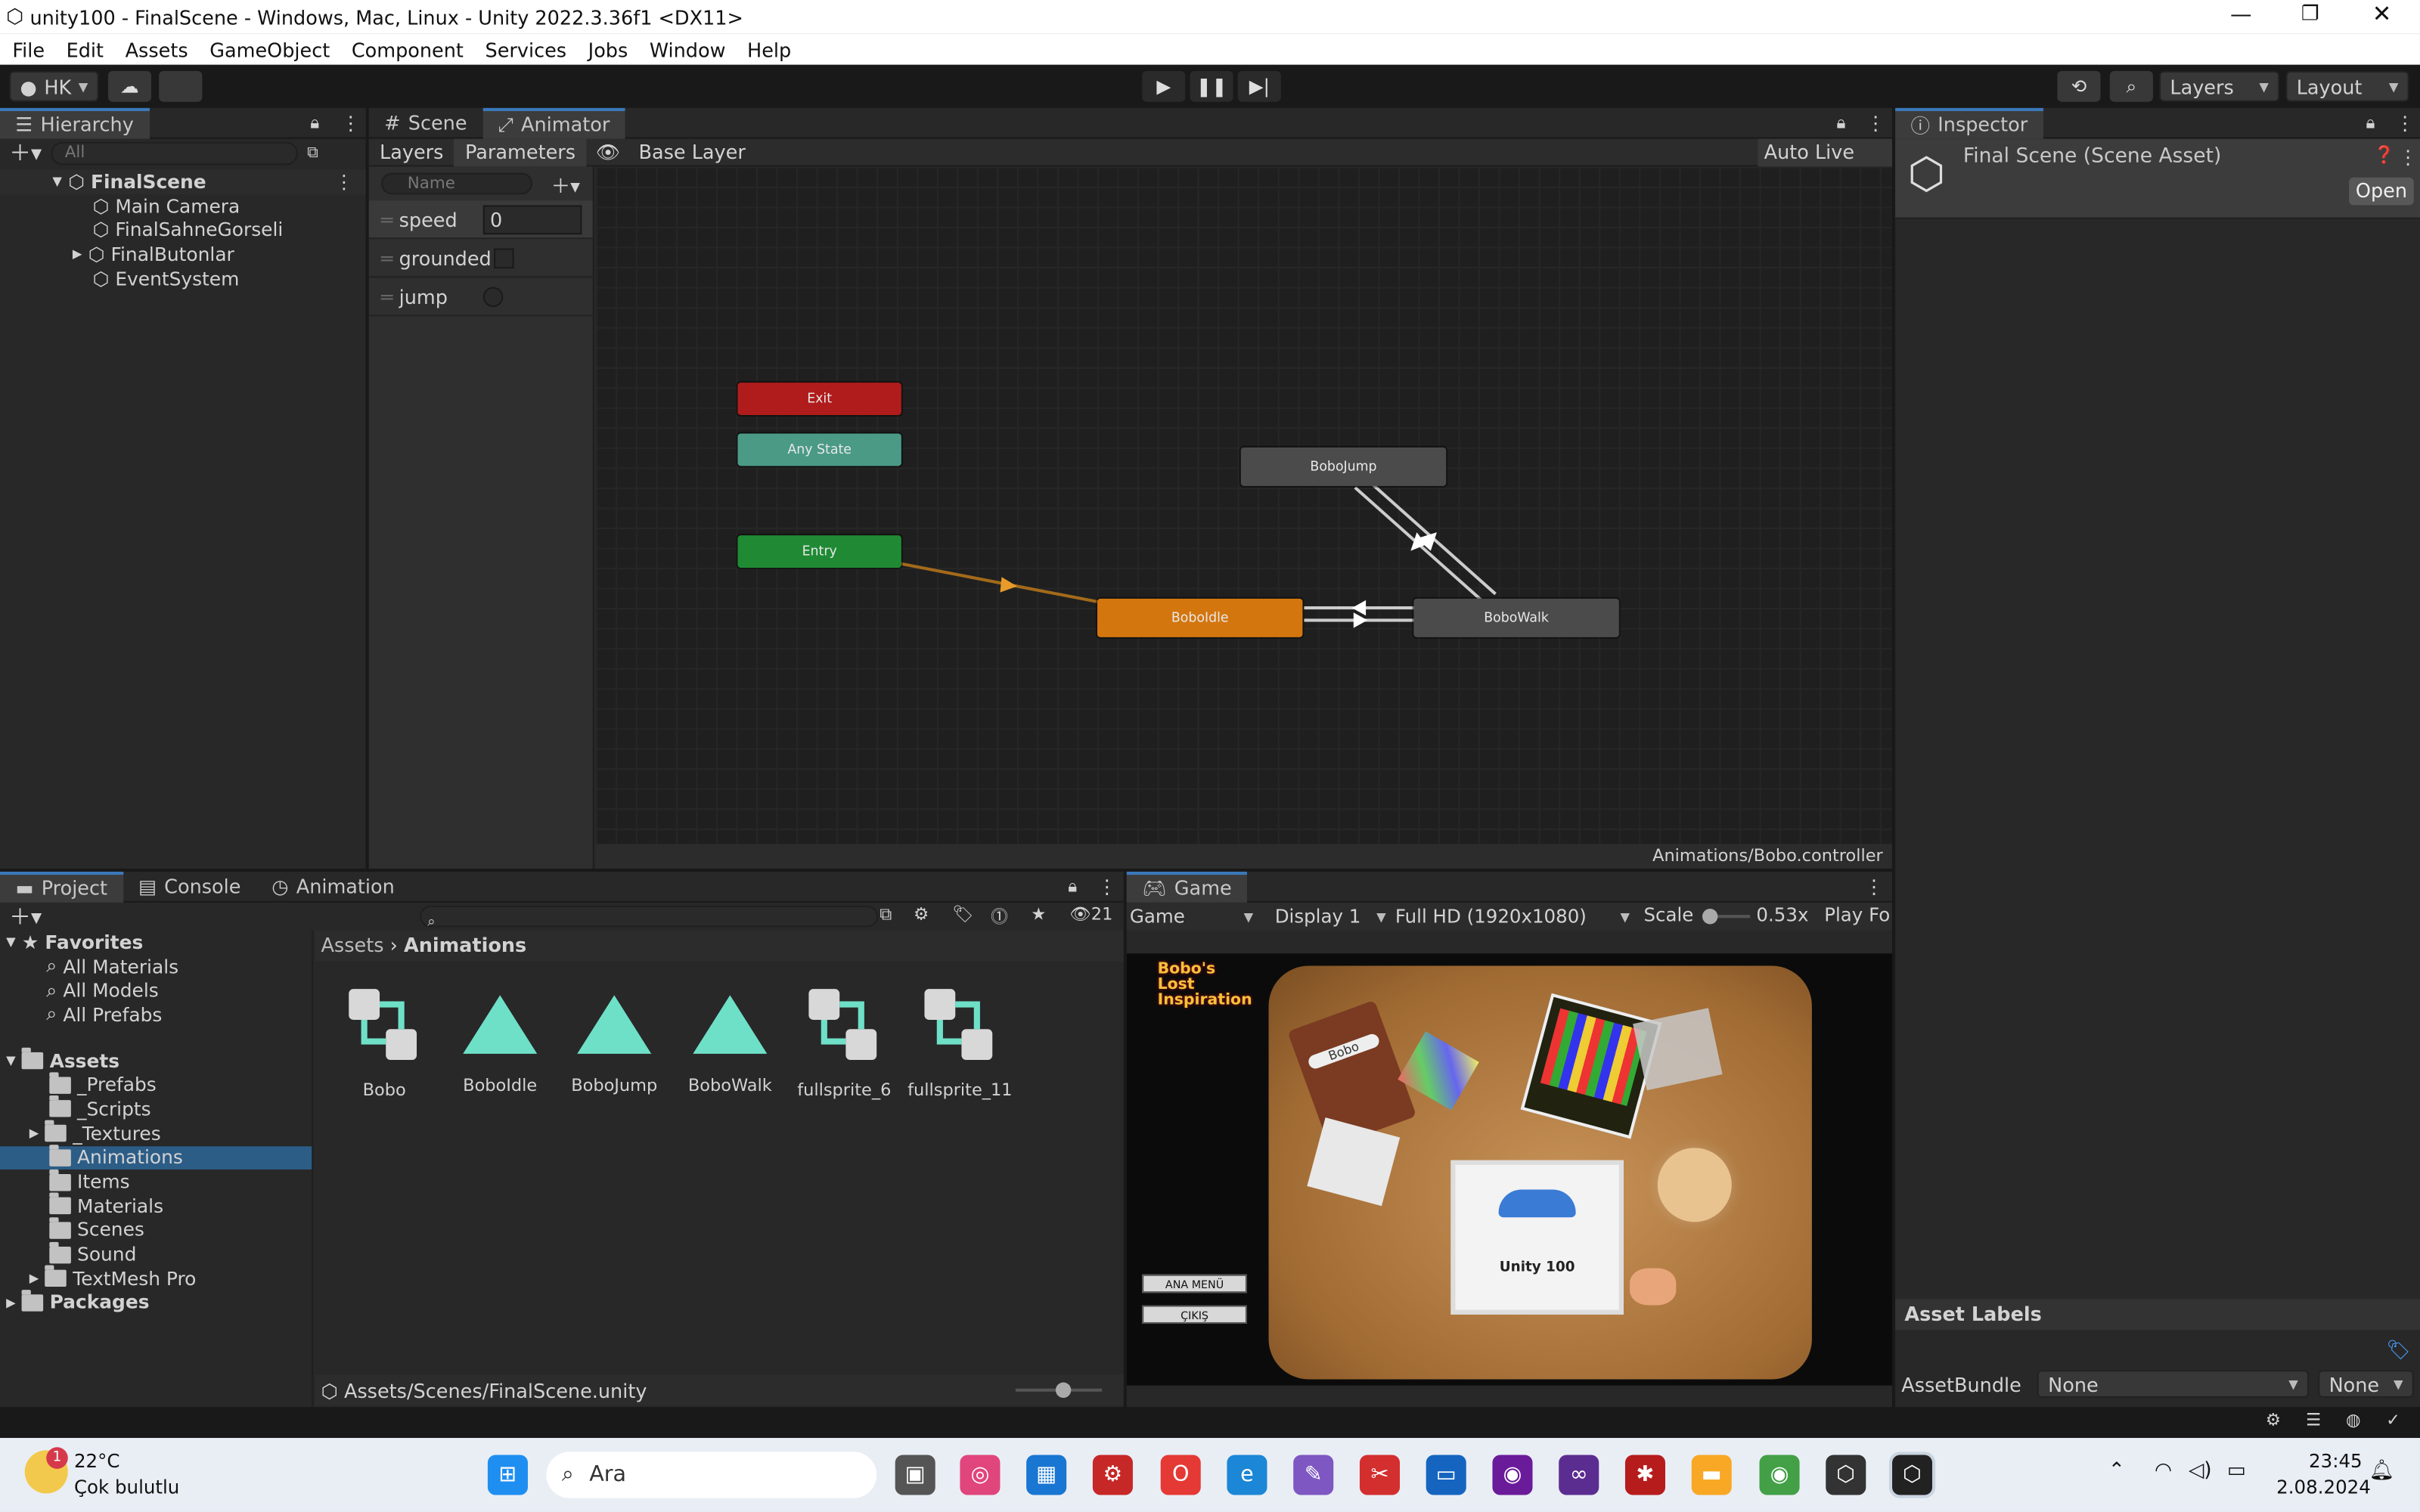  What do you see at coordinates (156, 1278) in the screenshot?
I see `folder-textmesh-pro: ▶ TextMesh Pro` at bounding box center [156, 1278].